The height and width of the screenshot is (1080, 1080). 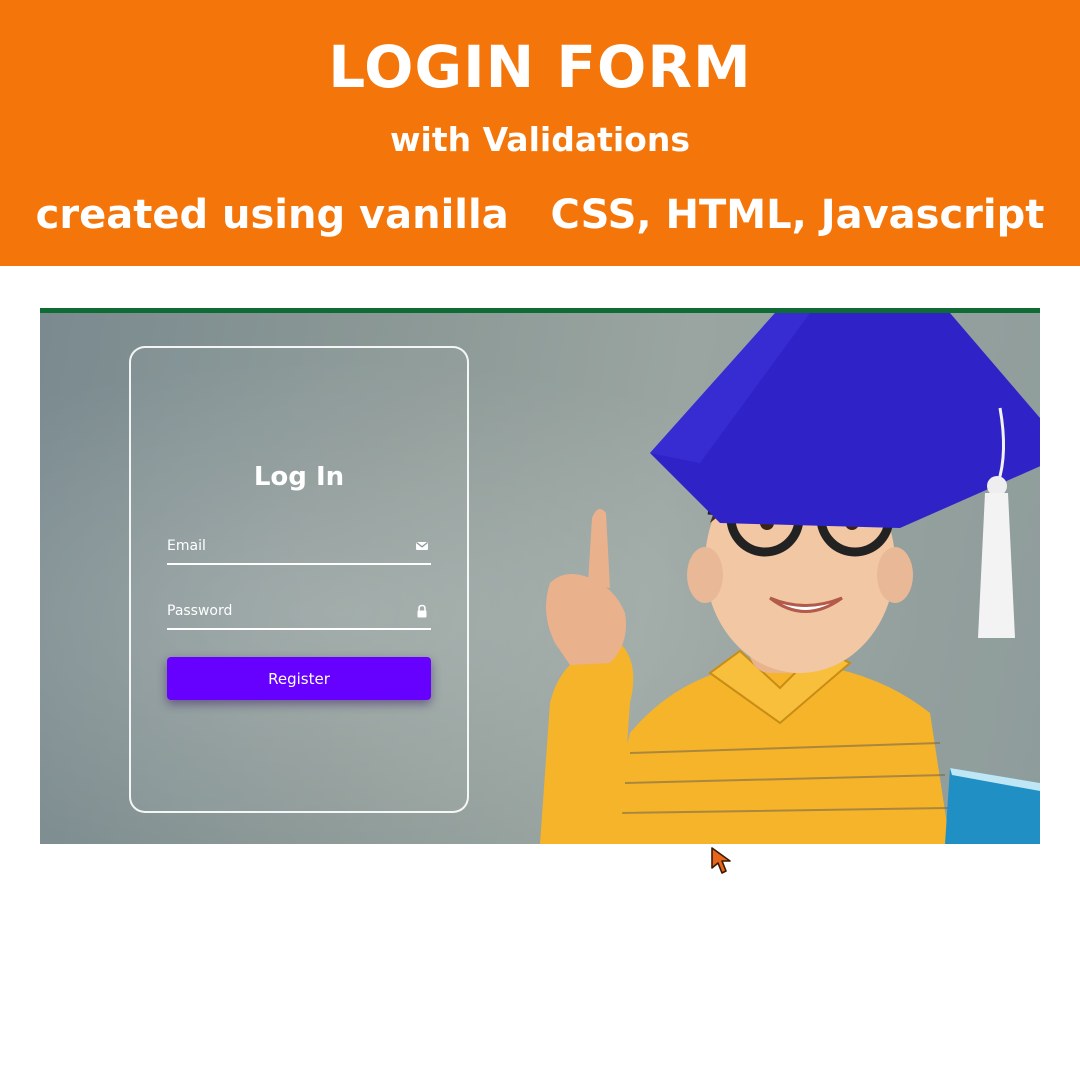 I want to click on envelope-icon, so click(x=422, y=545).